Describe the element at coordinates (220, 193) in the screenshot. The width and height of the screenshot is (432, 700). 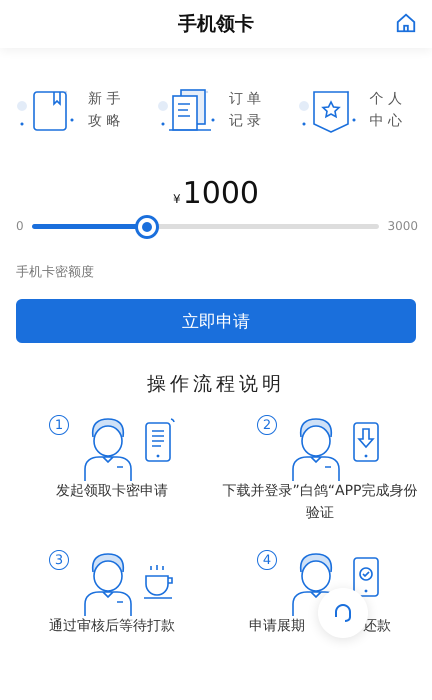
I see `amount-value: 1000` at that location.